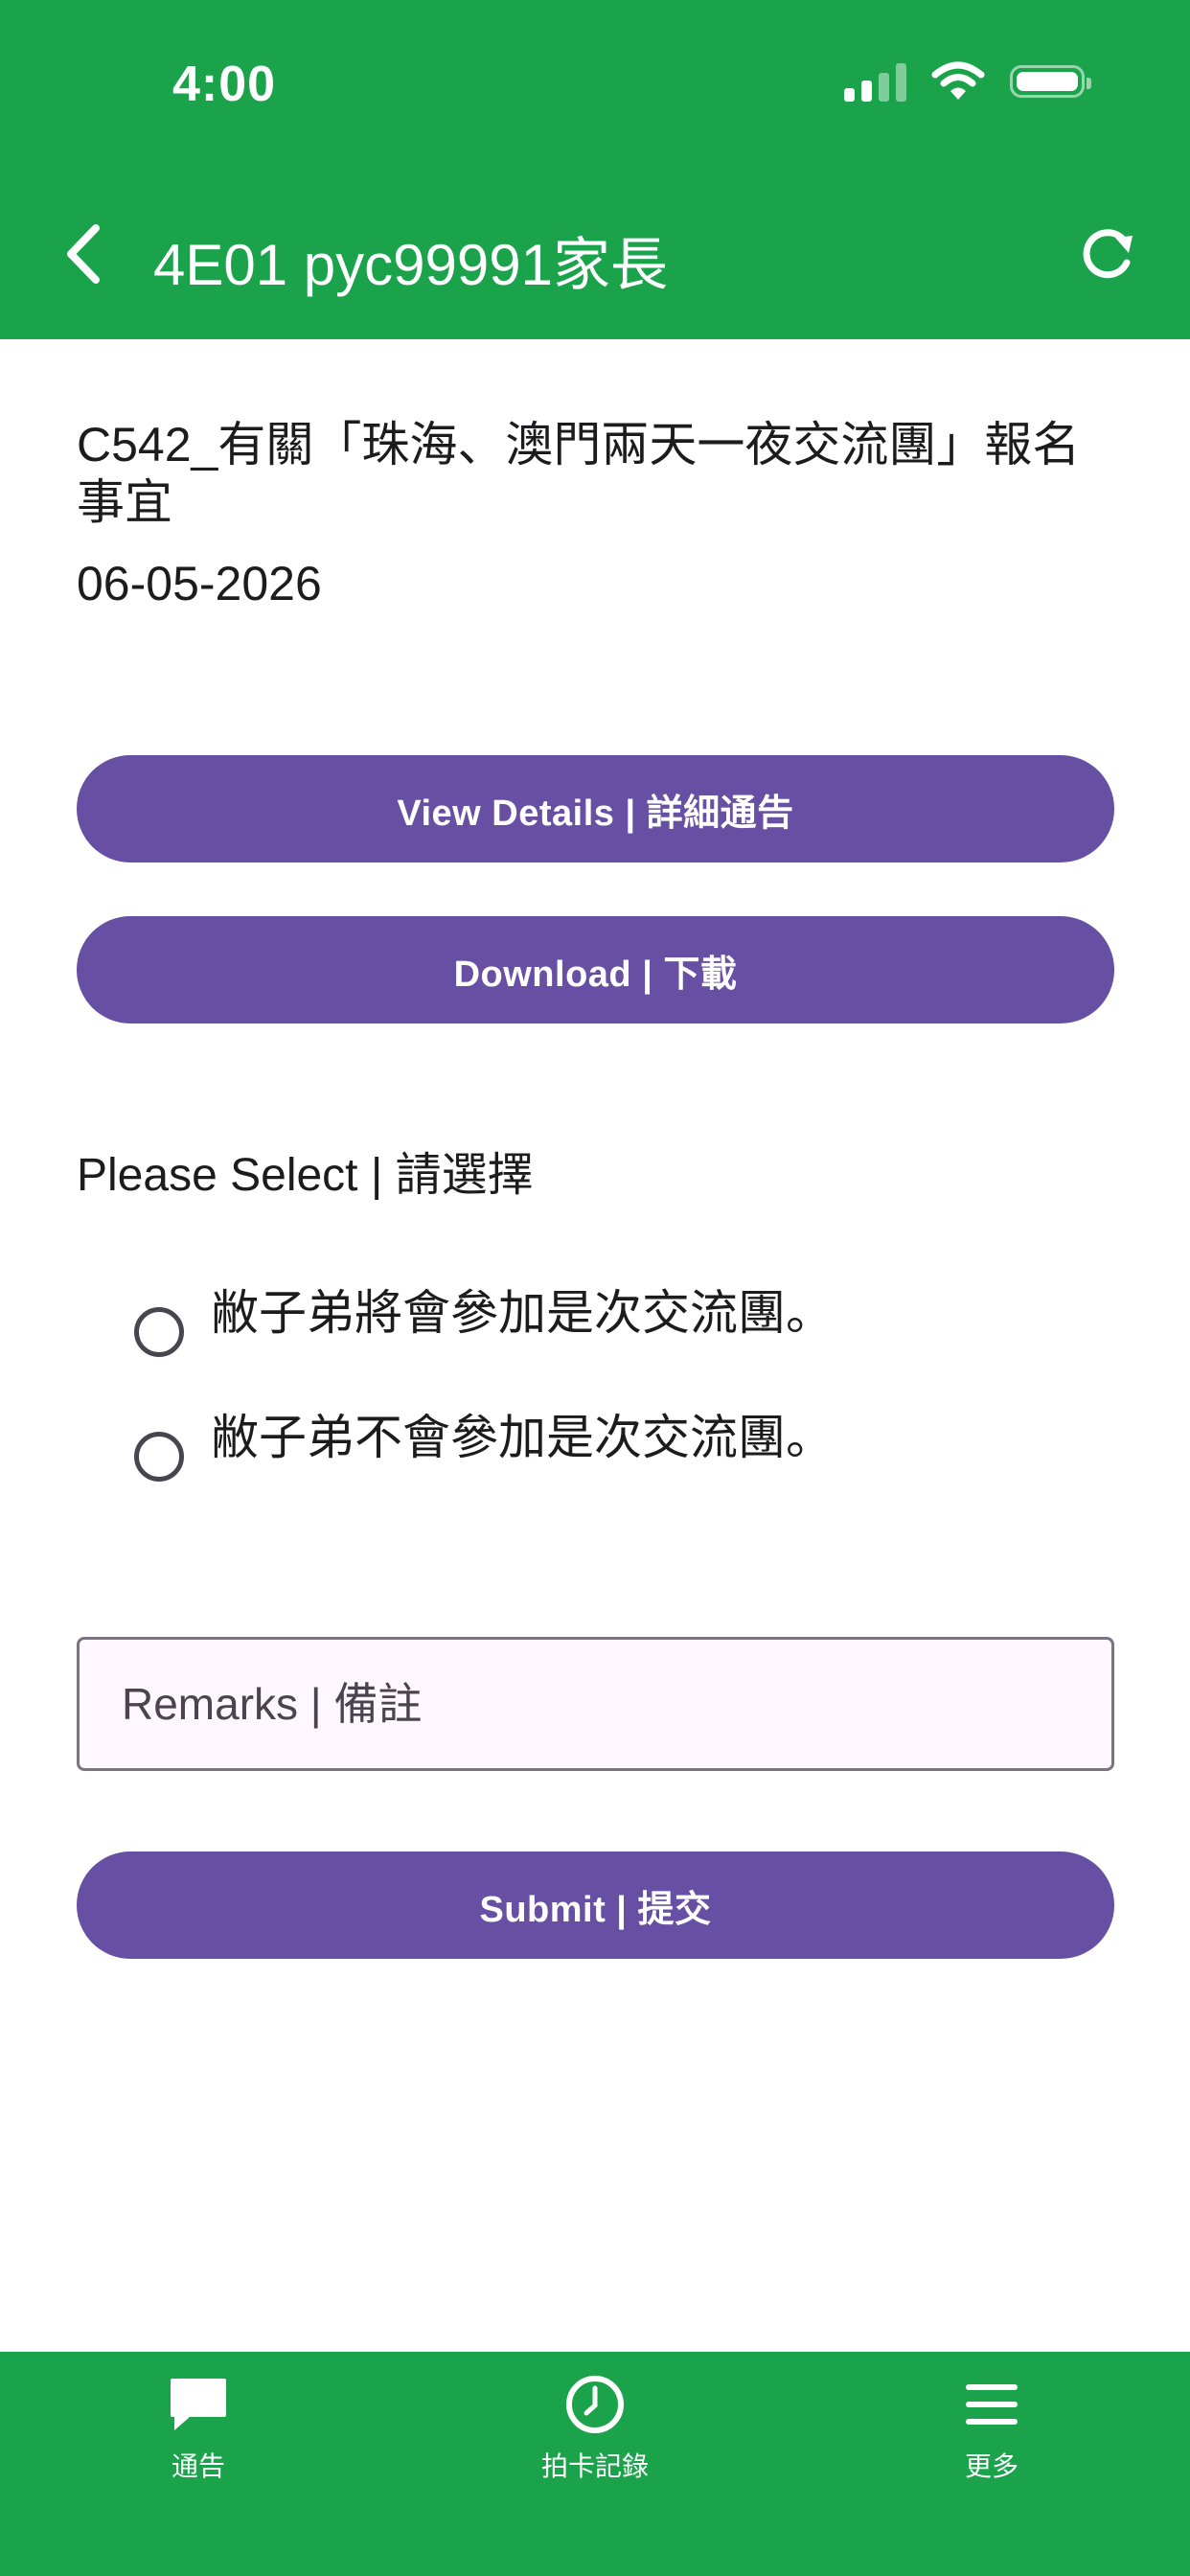 The width and height of the screenshot is (1190, 2576). Describe the element at coordinates (595, 169) in the screenshot. I see `app-header: 4:00 4E01 pyc99991家長` at that location.